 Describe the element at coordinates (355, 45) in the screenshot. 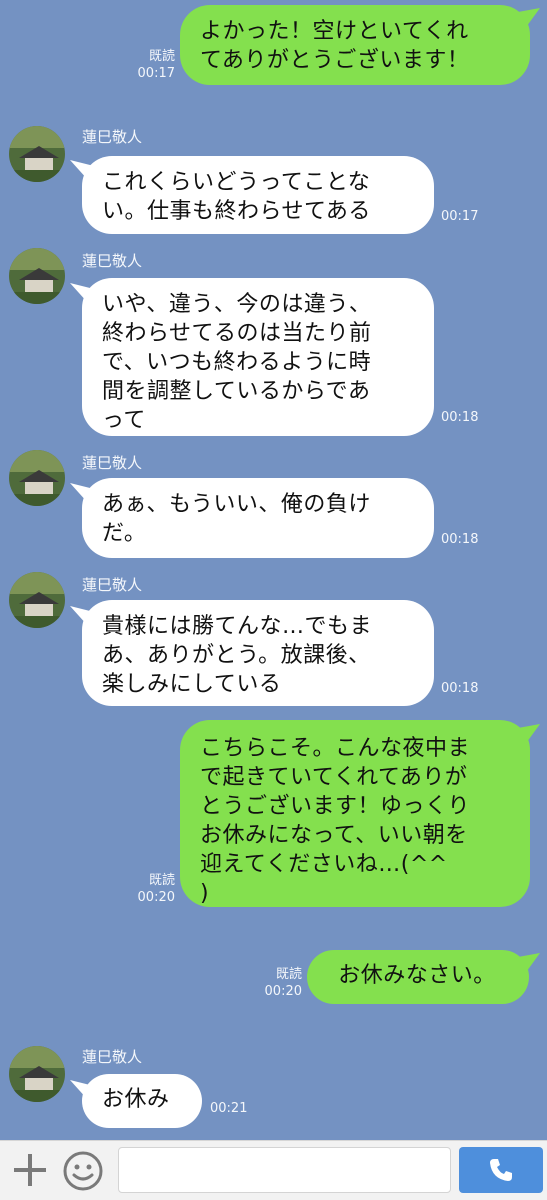

I see `message-bubble-outgoing: よかった！空けといてくれ てありがとうございます！` at that location.